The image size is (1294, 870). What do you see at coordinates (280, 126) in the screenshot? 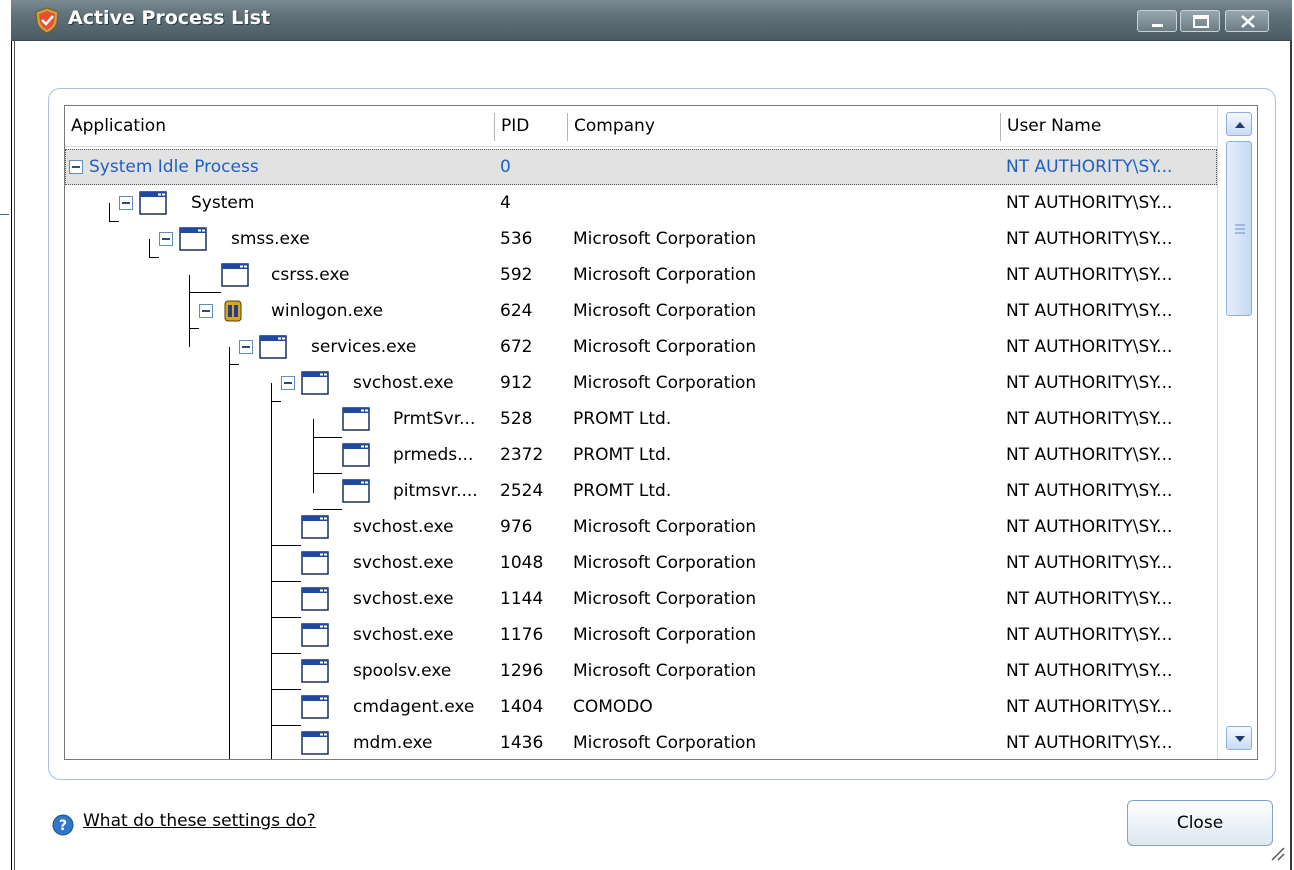
I see `column-header-application: Application` at bounding box center [280, 126].